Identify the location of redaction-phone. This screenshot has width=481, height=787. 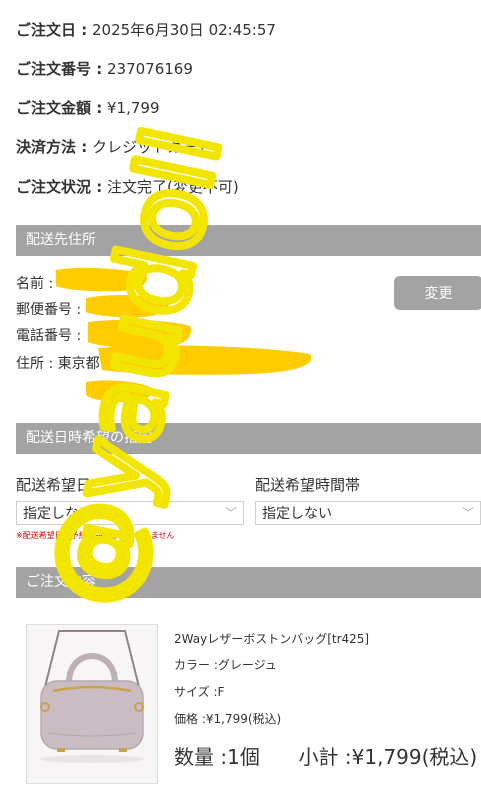
(139, 334).